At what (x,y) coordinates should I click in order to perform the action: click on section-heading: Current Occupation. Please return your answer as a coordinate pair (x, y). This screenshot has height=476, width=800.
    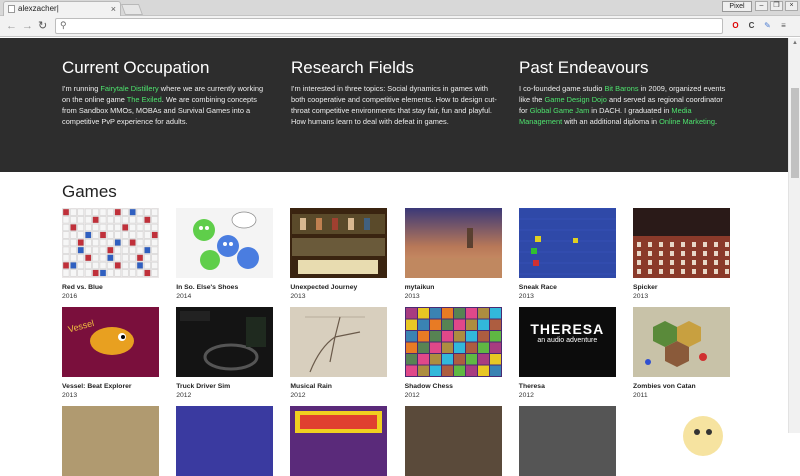
    Looking at the image, I should click on (136, 67).